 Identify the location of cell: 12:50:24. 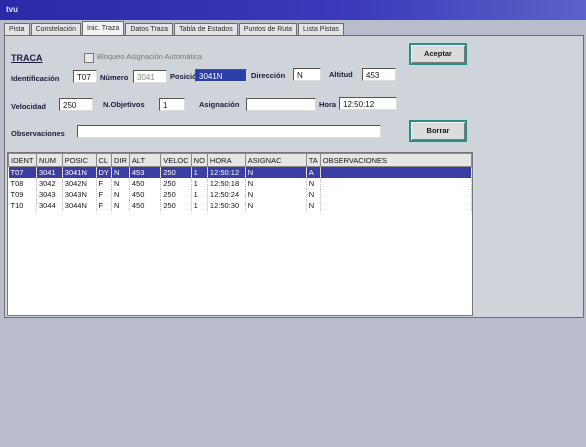
(226, 194).